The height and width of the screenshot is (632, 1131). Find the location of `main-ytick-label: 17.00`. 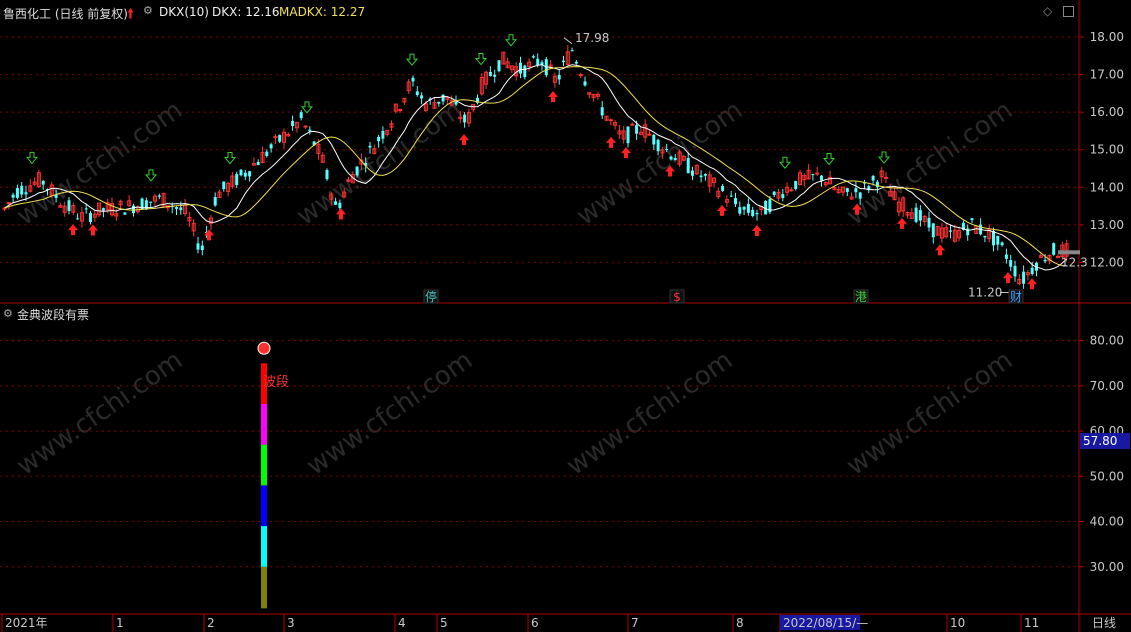

main-ytick-label: 17.00 is located at coordinates (1107, 75).